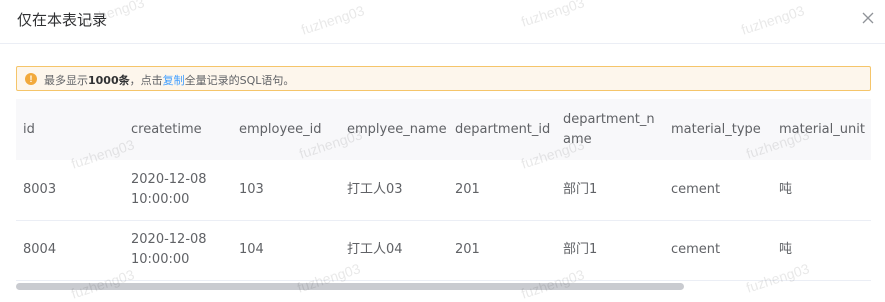 The width and height of the screenshot is (885, 302). I want to click on table-cell: 104, so click(251, 249).